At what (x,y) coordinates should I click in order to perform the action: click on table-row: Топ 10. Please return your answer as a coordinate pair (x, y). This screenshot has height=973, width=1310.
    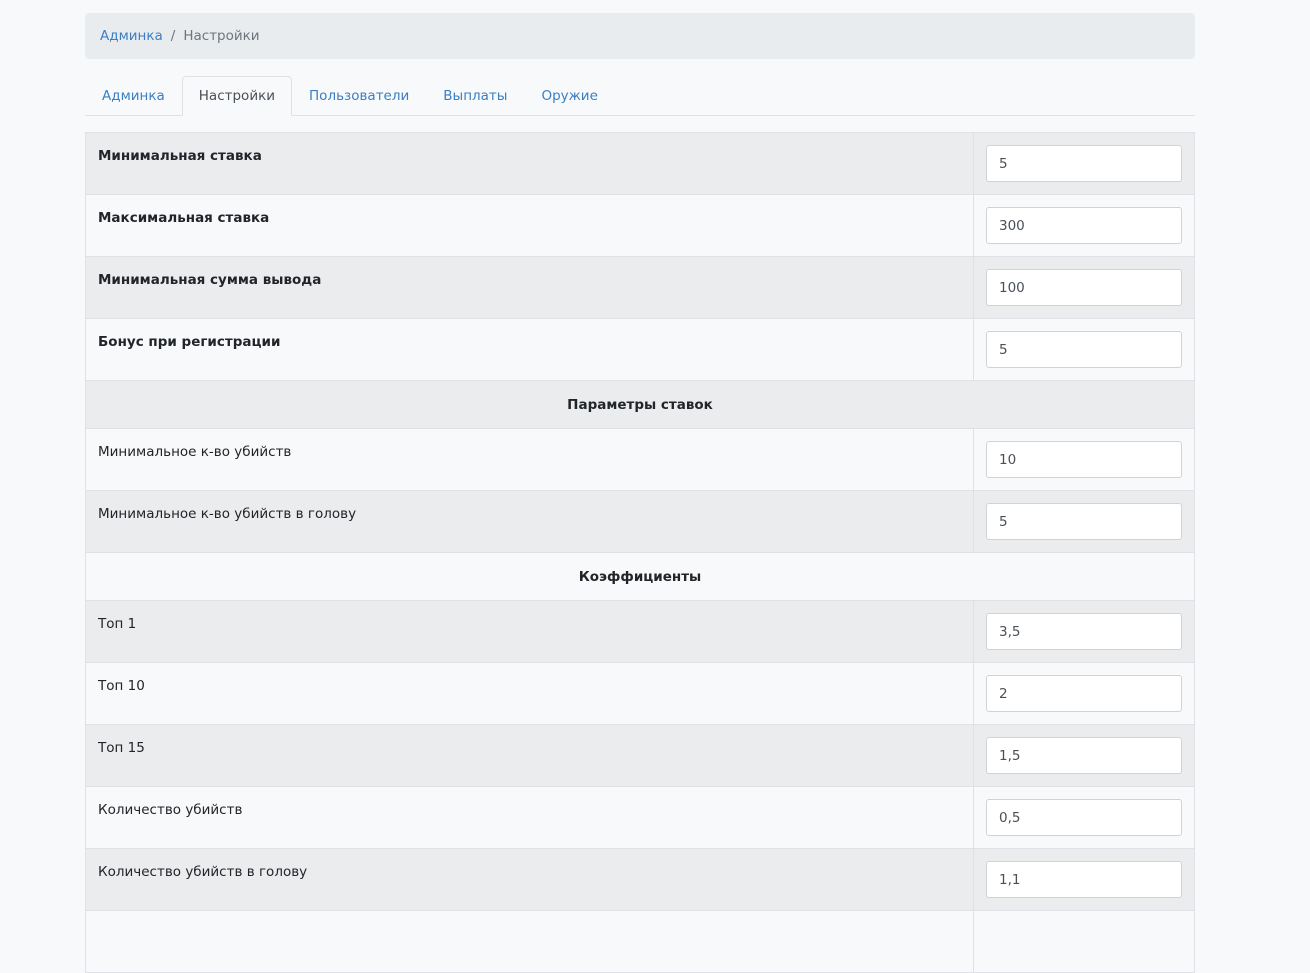
    Looking at the image, I should click on (640, 693).